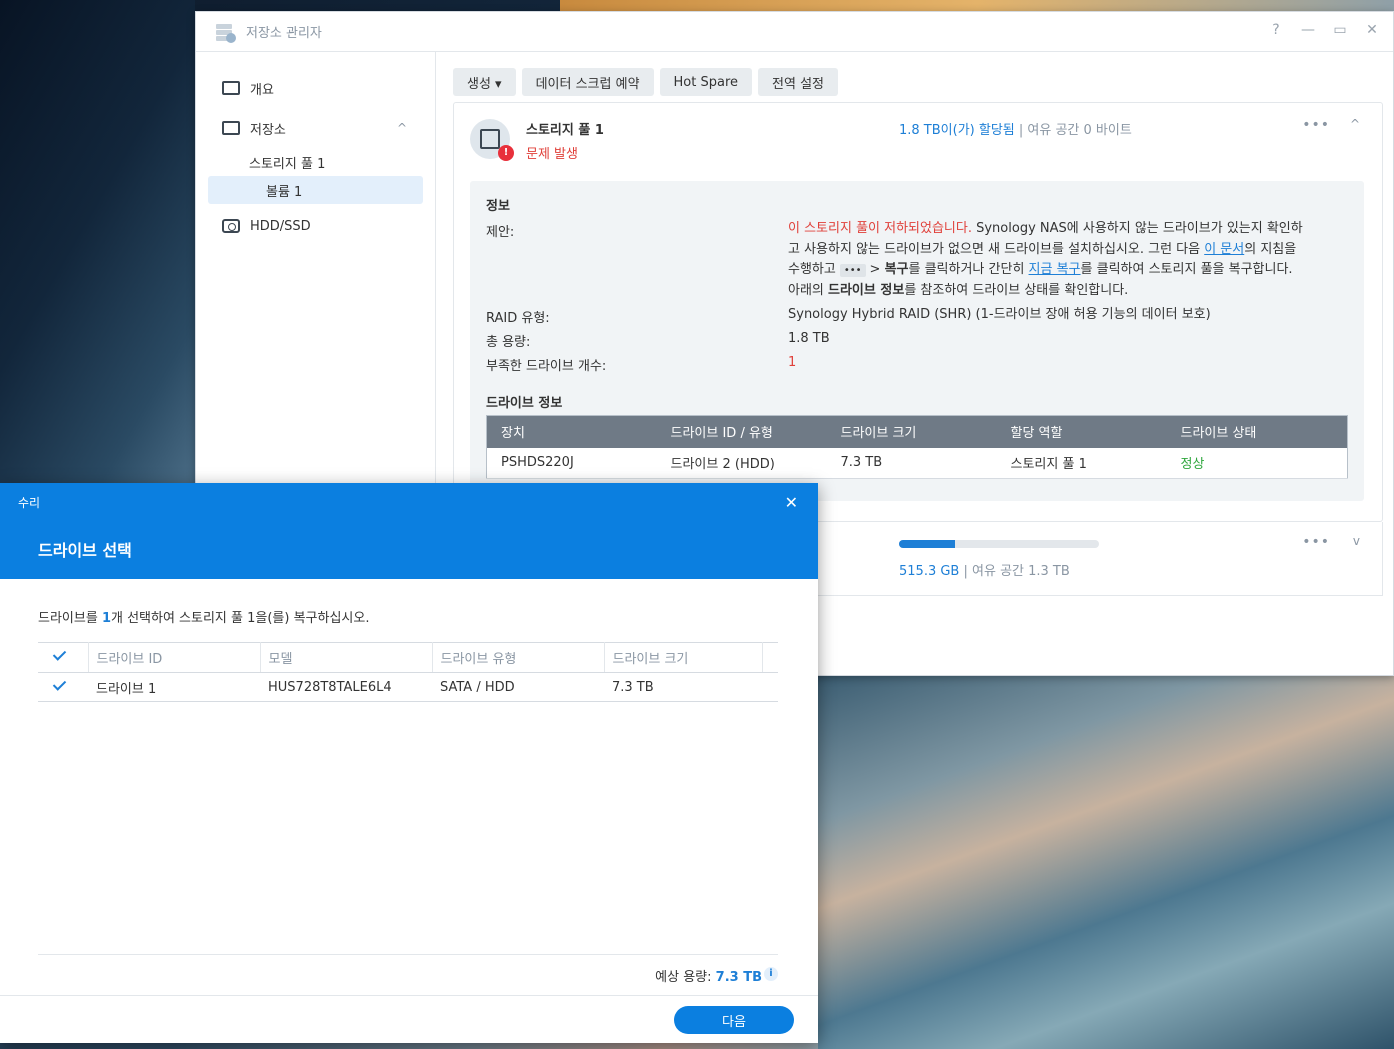 This screenshot has width=1394, height=1049. Describe the element at coordinates (484, 82) in the screenshot. I see `create-button: 생성 ▾` at that location.